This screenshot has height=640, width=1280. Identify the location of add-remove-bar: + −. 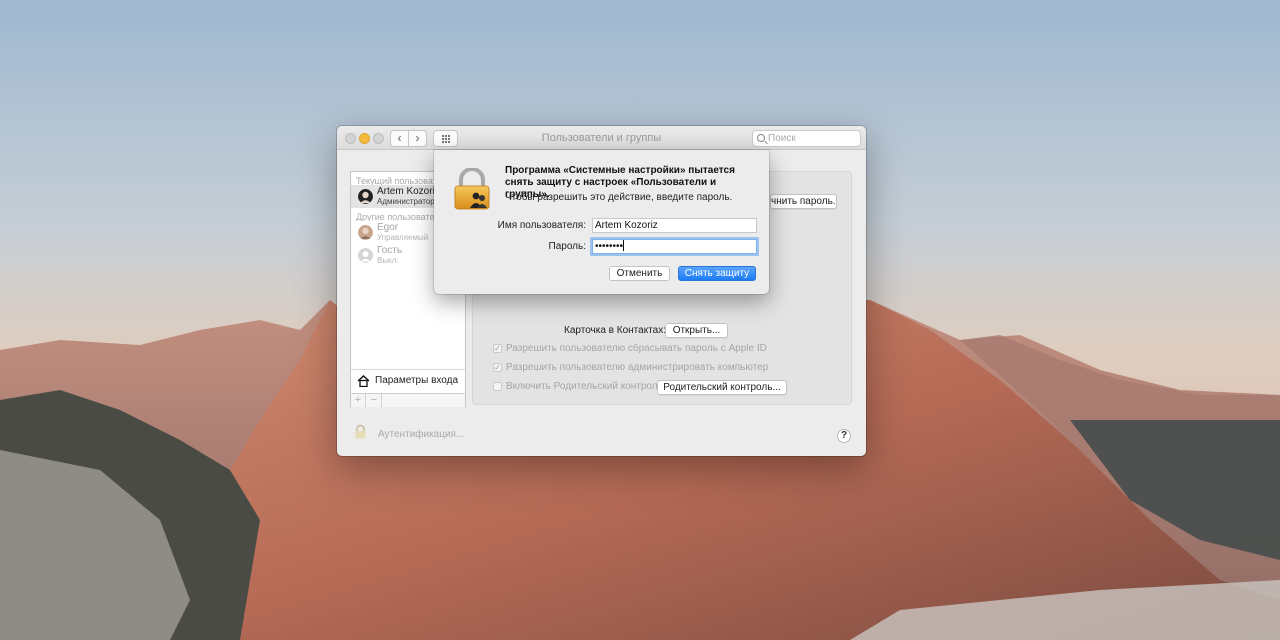
(408, 400).